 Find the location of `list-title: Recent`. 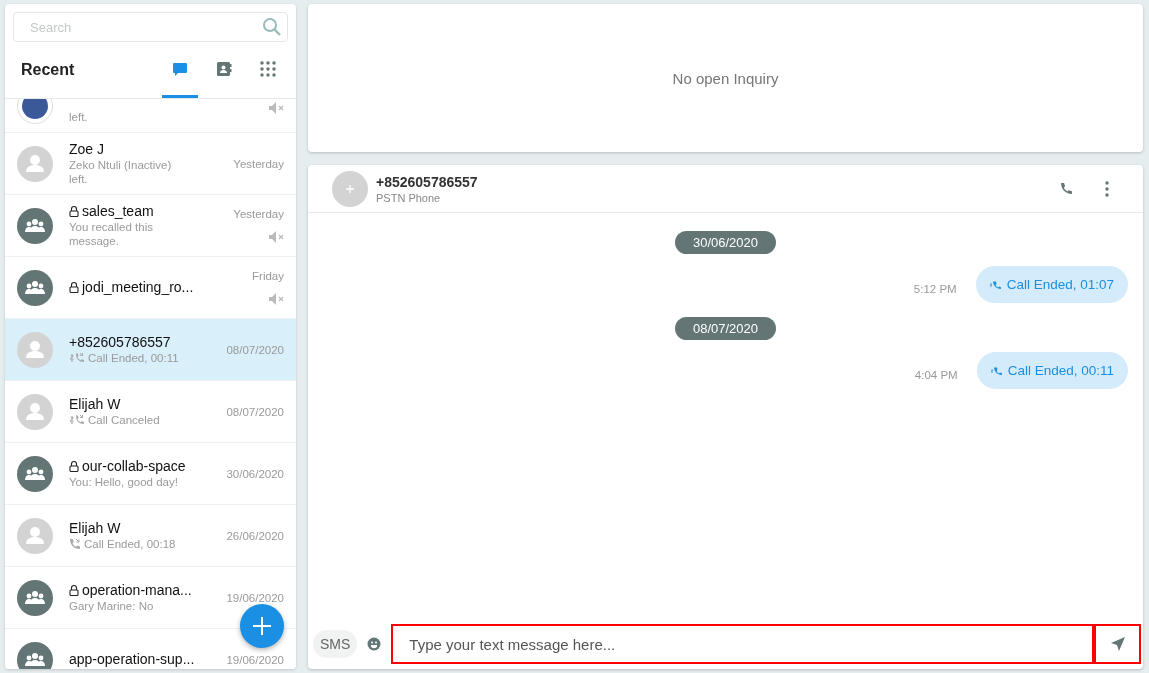

list-title: Recent is located at coordinates (48, 70).